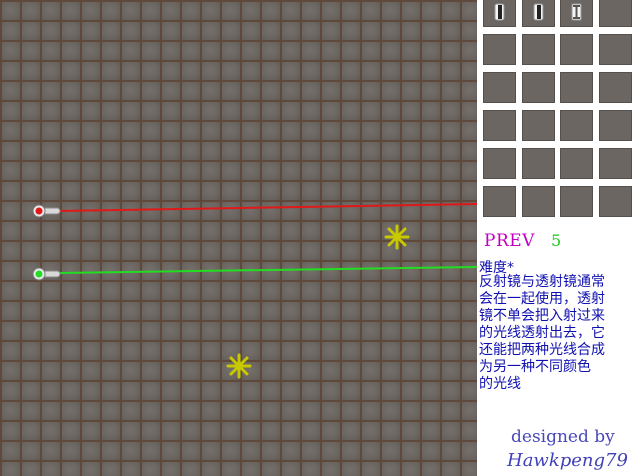 The height and width of the screenshot is (476, 635). Describe the element at coordinates (542, 316) in the screenshot. I see `description-line: 镜不单会把入射过来` at that location.